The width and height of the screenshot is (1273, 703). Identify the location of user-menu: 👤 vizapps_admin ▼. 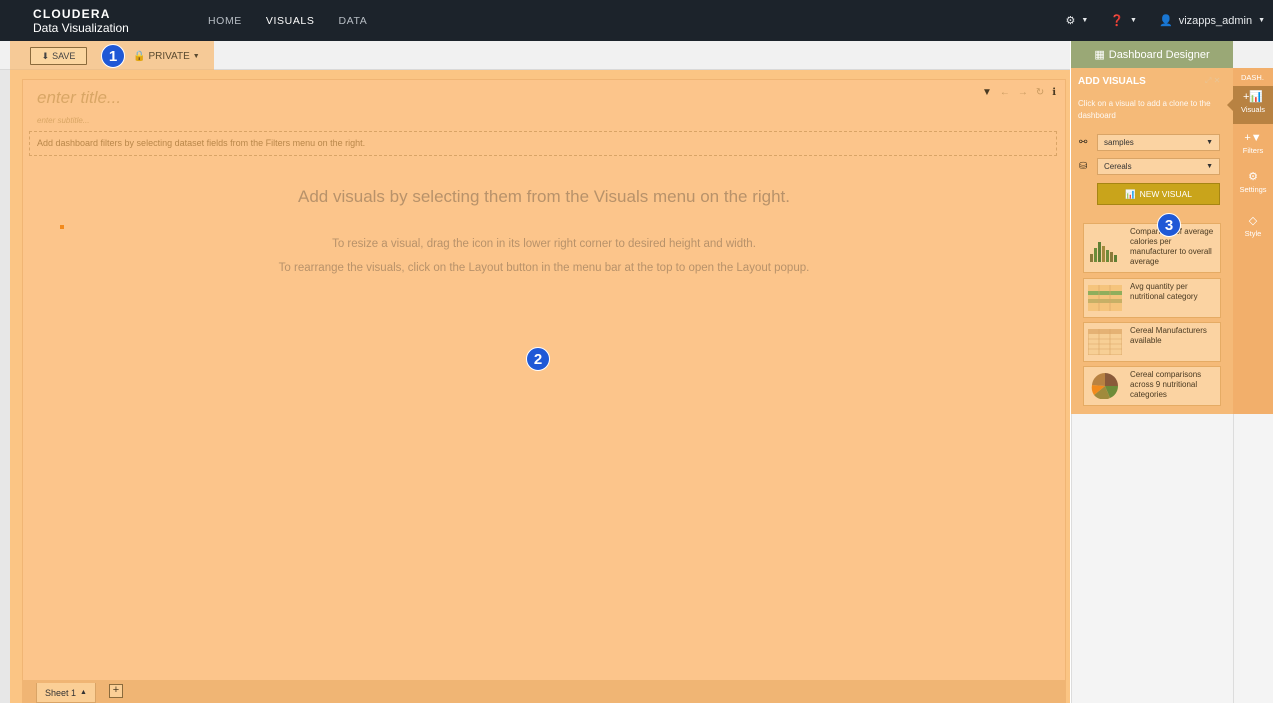
(1211, 21).